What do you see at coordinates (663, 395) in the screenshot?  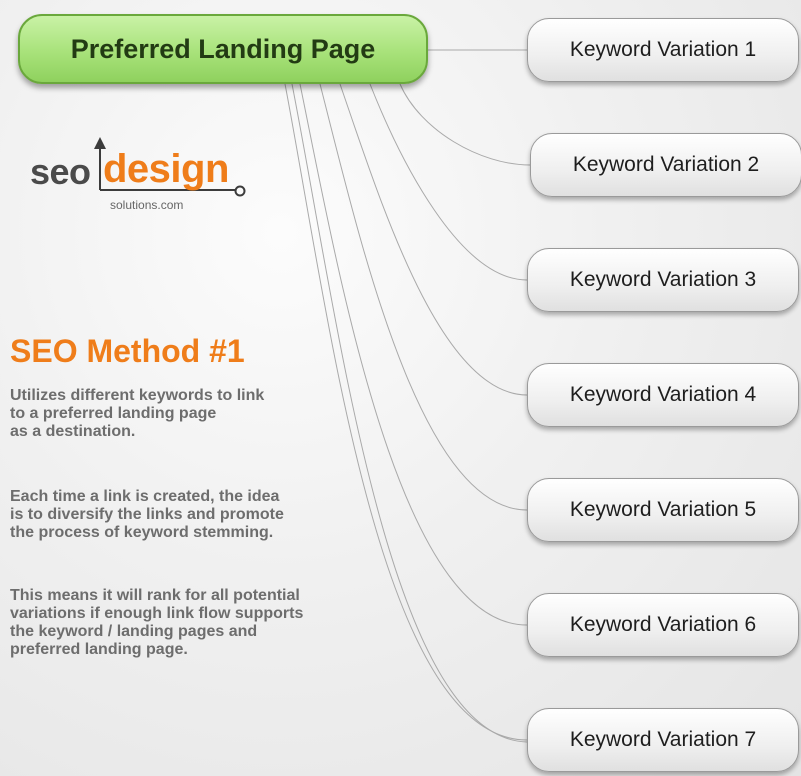 I see `keyword-node-4: Keyword Variation 4` at bounding box center [663, 395].